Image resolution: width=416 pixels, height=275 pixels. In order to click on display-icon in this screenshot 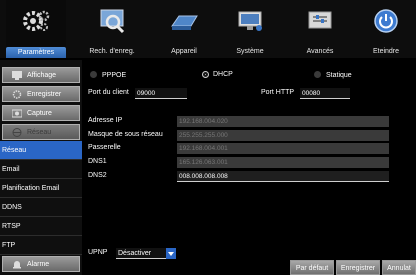, I will do `click(17, 75)`.